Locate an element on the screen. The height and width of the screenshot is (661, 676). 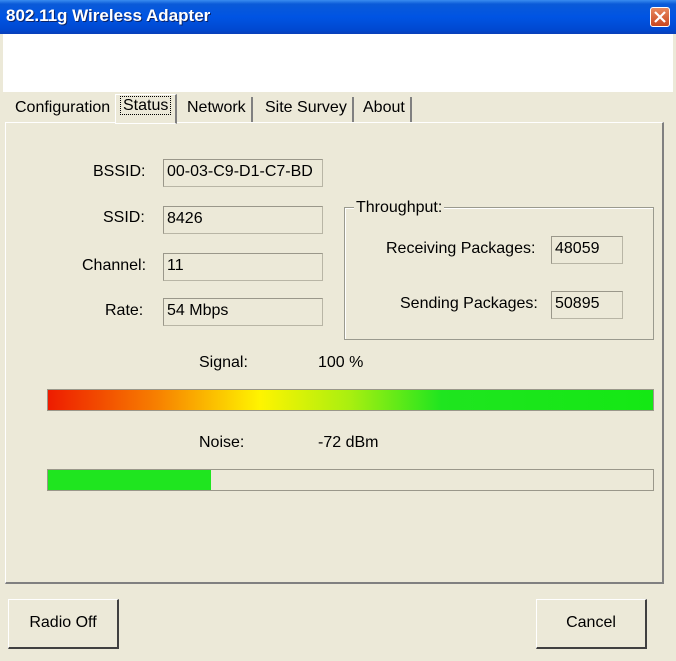
ssid-field: 8426 is located at coordinates (243, 220).